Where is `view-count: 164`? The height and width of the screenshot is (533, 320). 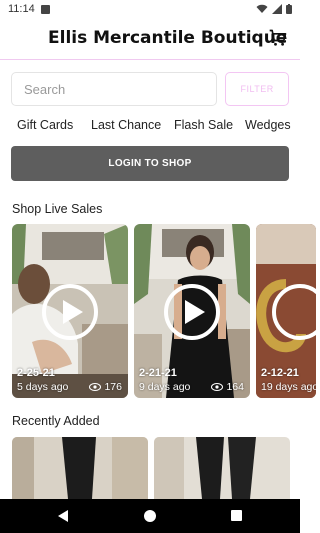
view-count: 164 is located at coordinates (227, 387).